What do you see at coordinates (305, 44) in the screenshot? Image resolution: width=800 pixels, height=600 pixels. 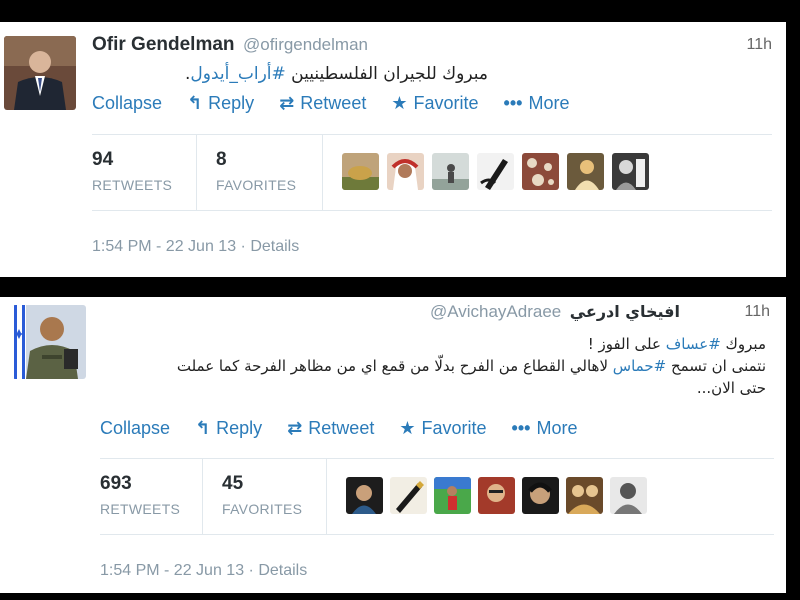 I see `user-handle: @ofirgendelman` at bounding box center [305, 44].